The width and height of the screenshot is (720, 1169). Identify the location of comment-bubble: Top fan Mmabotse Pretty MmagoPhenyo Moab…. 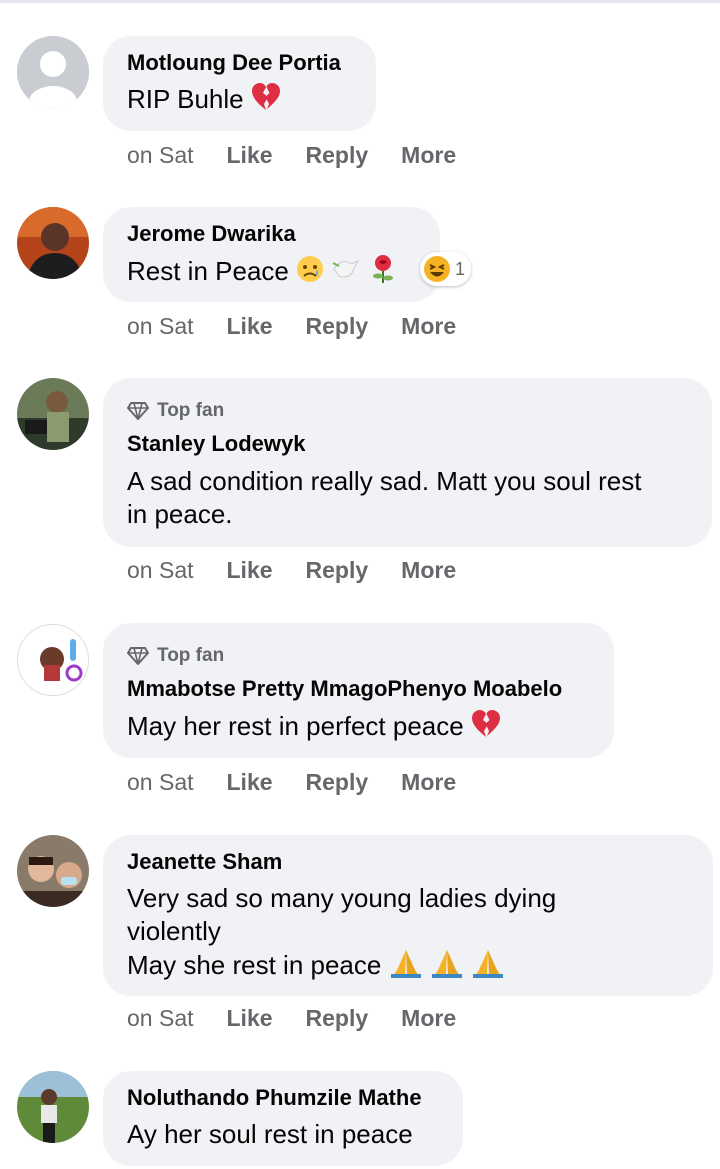
(358, 690).